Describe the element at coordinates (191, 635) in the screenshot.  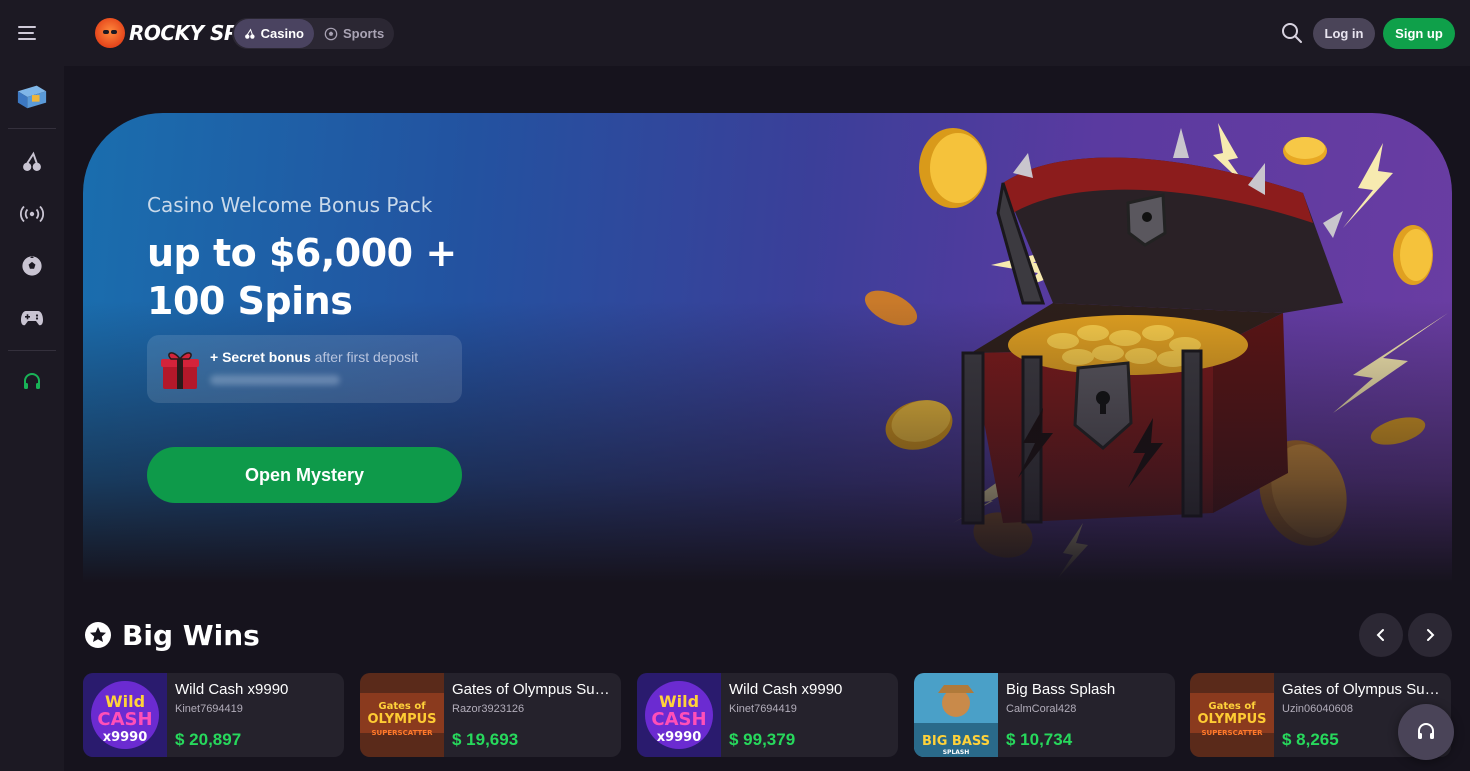
I see `big-wins-title: Big Wins` at that location.